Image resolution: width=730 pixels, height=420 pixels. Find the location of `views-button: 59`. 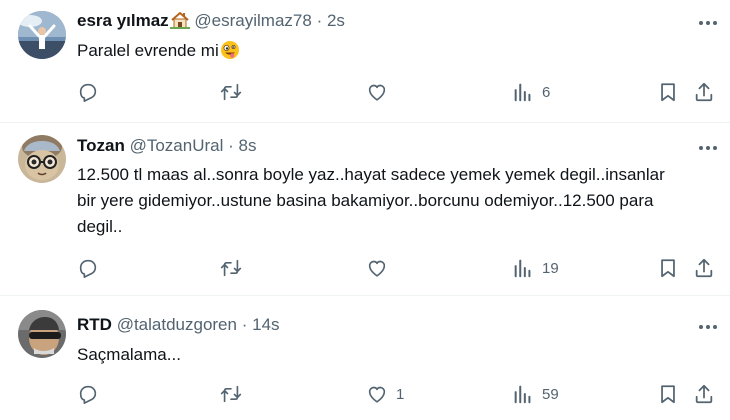

views-button: 59 is located at coordinates (535, 394).